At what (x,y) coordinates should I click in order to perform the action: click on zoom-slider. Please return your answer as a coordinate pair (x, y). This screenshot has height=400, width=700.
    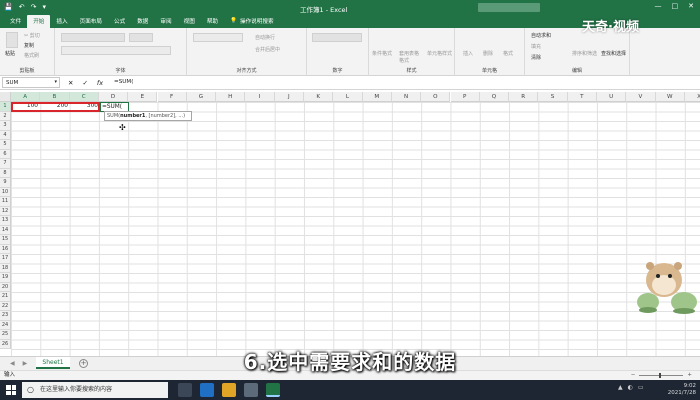
    Looking at the image, I should click on (661, 375).